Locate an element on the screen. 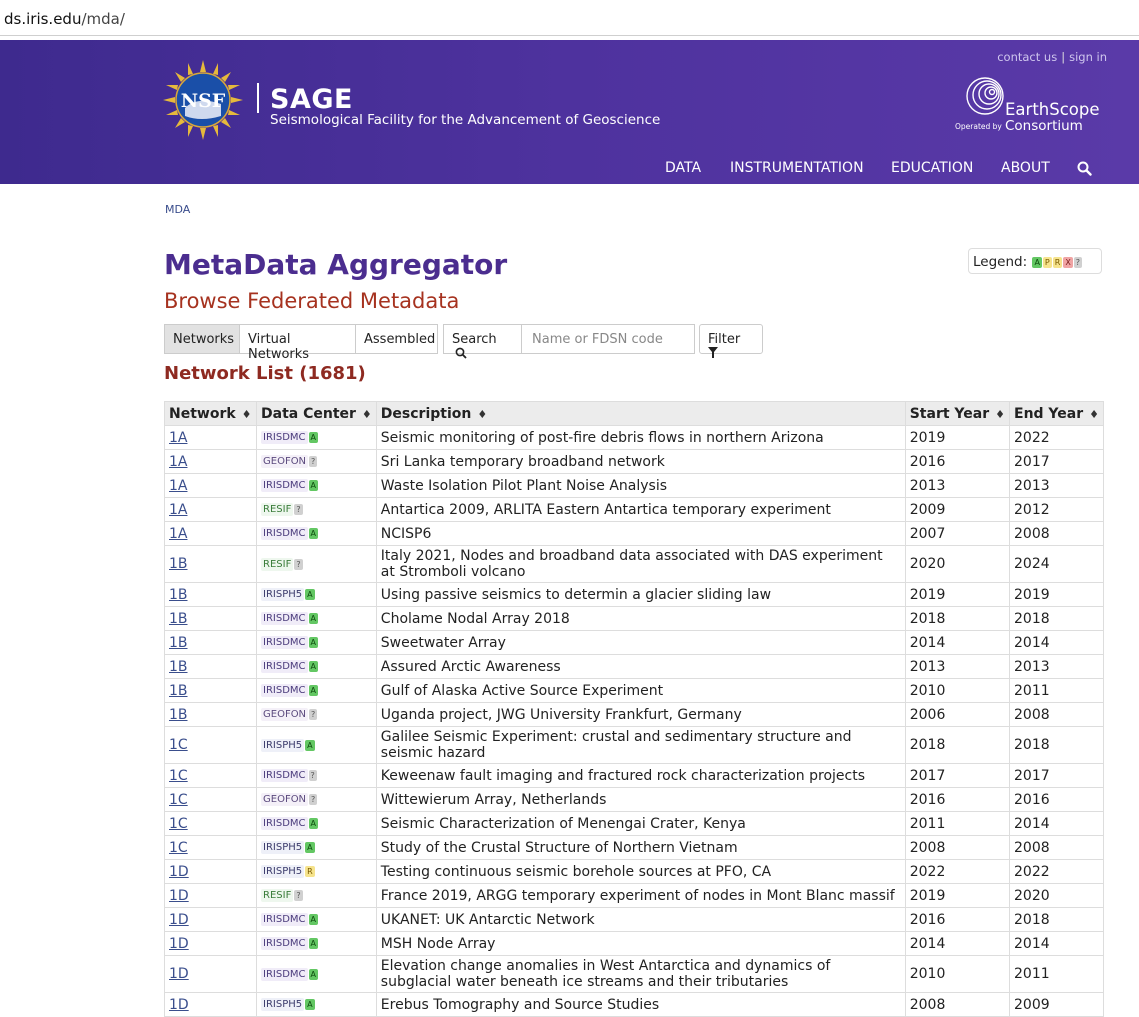  data-center-name: GEOFON is located at coordinates (285, 461).